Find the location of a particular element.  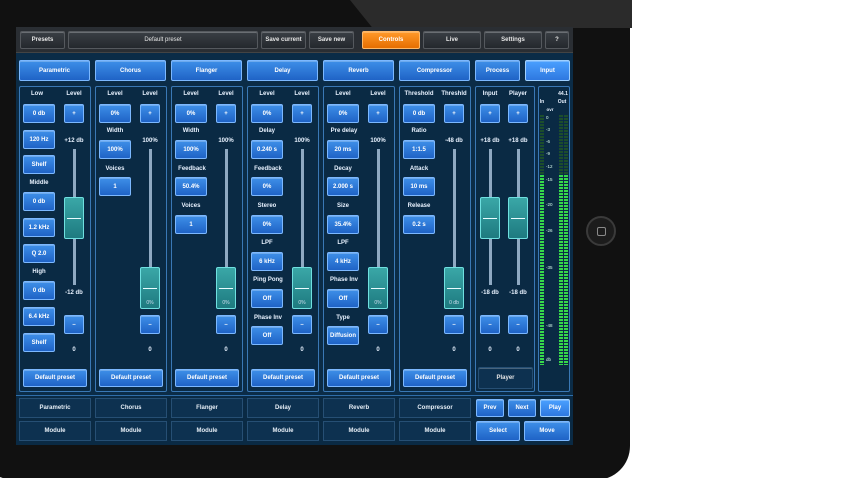

tab-live: Live is located at coordinates (452, 40).